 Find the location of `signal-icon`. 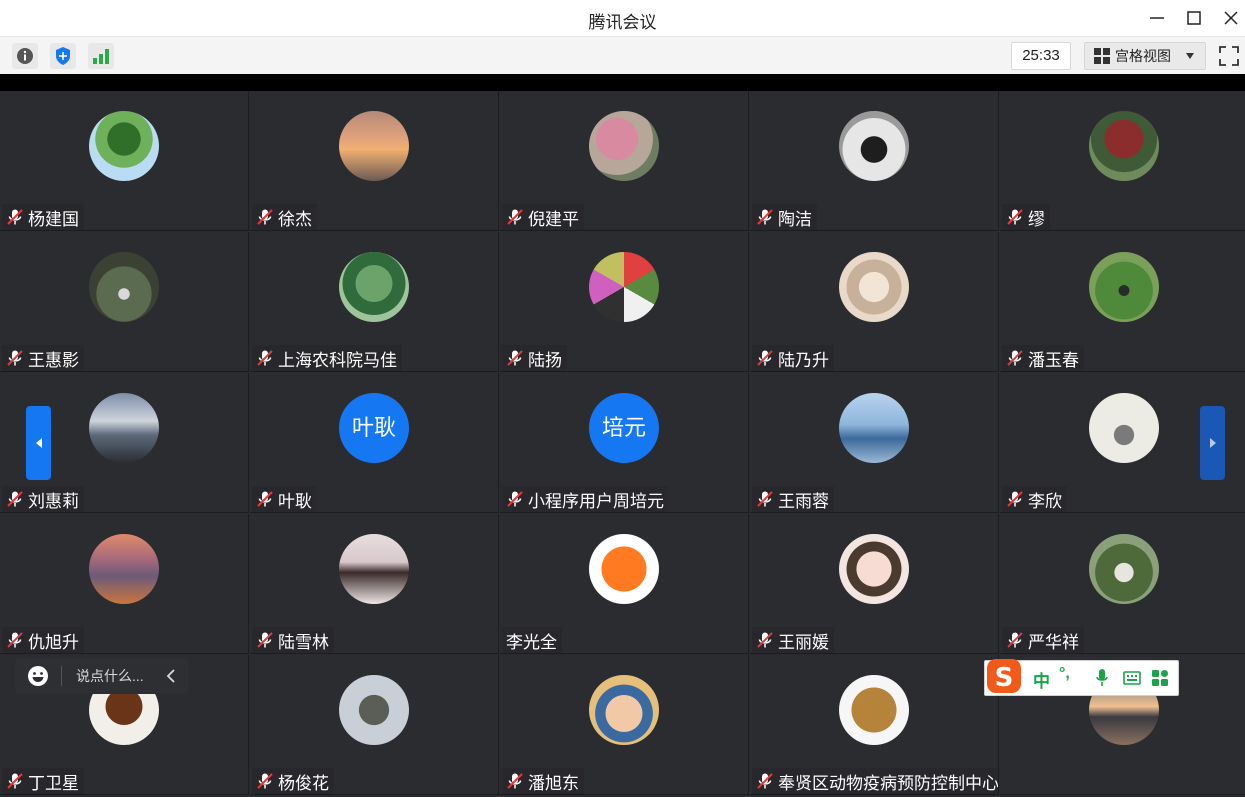

signal-icon is located at coordinates (101, 56).